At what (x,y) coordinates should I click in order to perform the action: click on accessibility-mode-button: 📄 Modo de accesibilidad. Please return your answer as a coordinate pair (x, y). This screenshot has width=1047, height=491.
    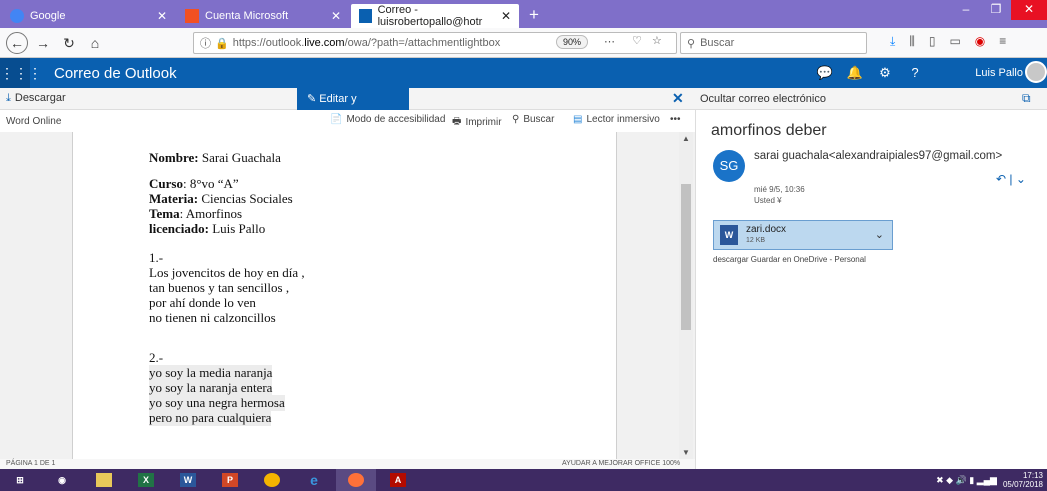
    Looking at the image, I should click on (387, 119).